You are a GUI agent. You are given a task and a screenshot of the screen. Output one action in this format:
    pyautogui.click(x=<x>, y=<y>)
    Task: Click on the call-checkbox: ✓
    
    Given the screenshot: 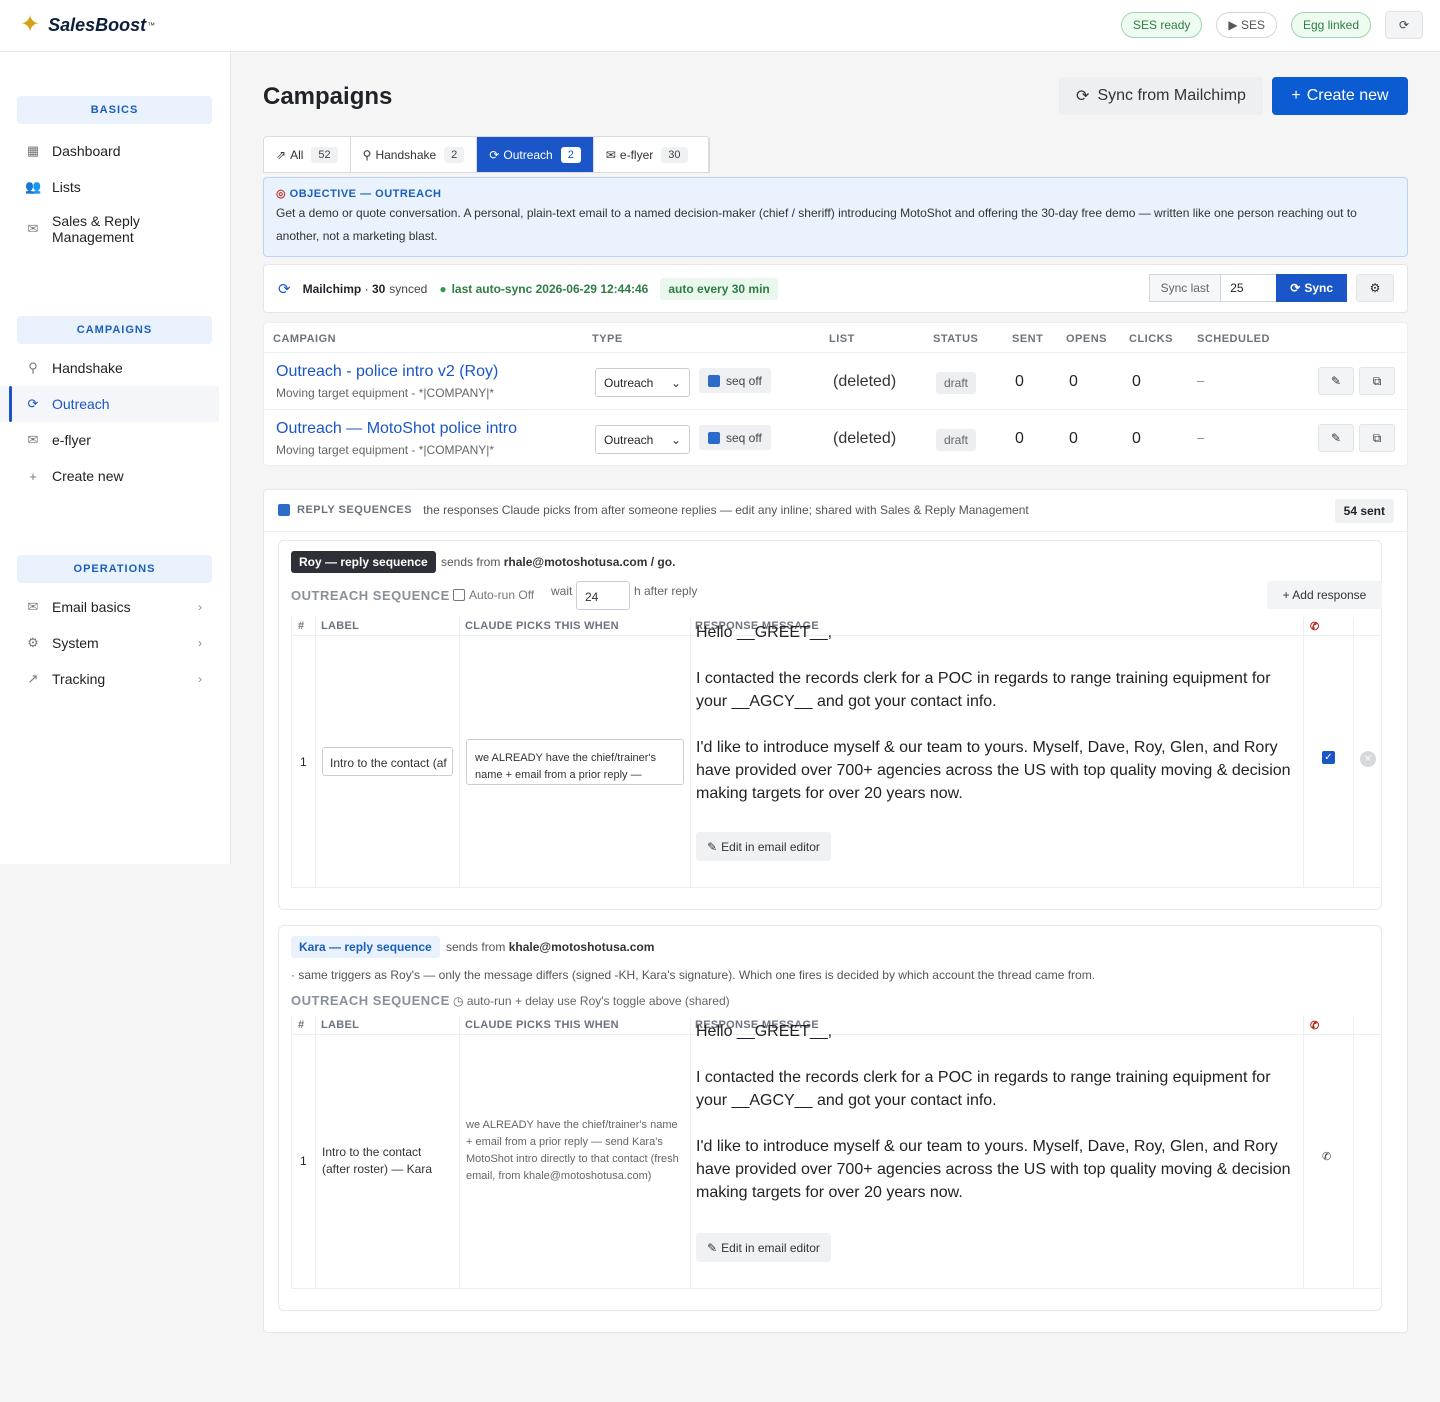 What is the action you would take?
    pyautogui.click(x=1328, y=757)
    